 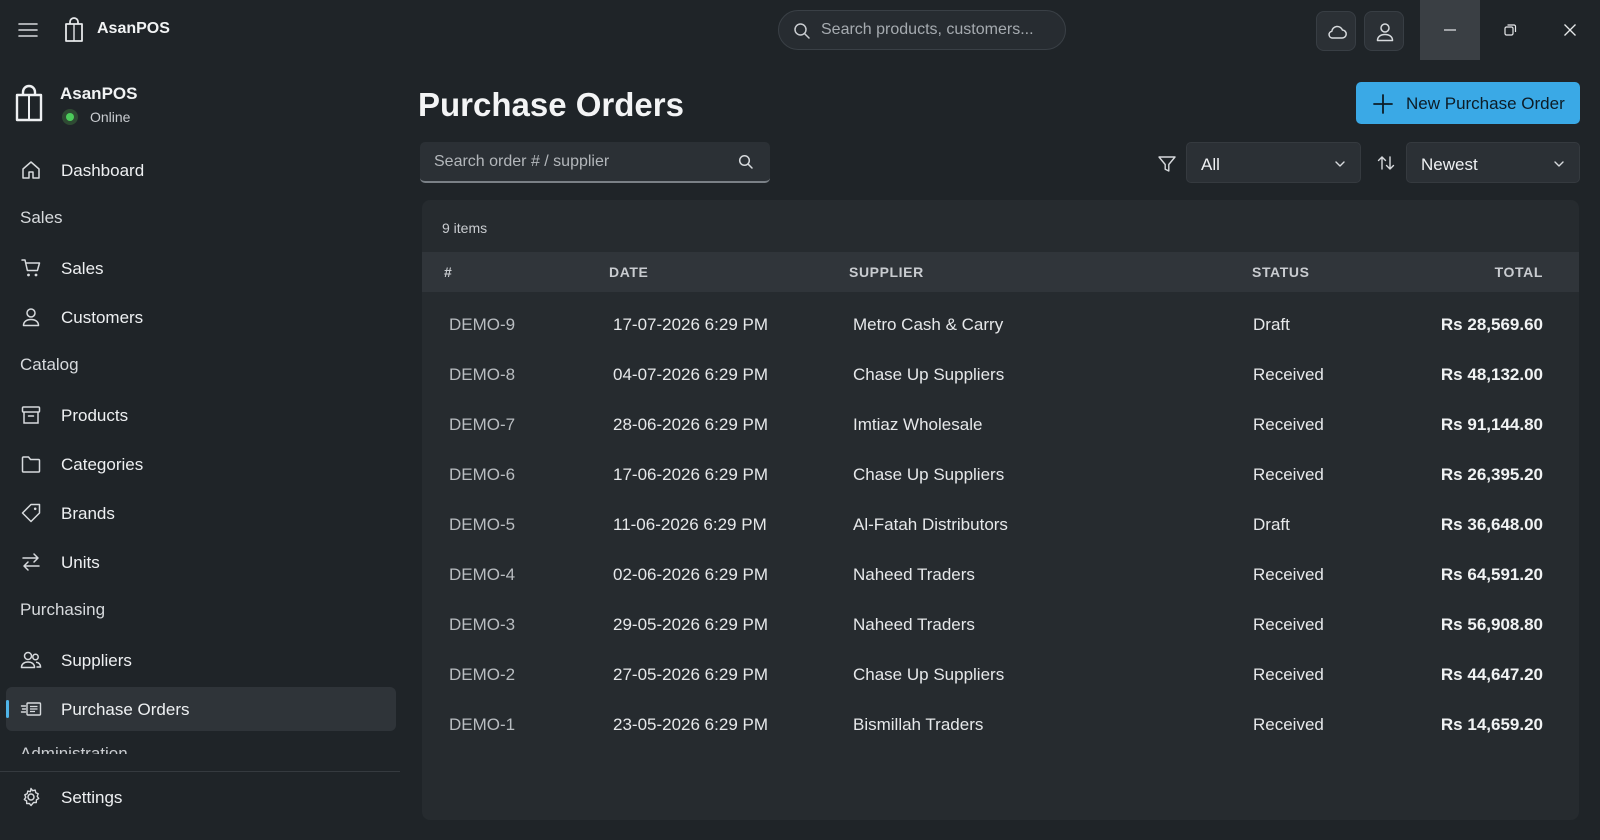 What do you see at coordinates (1519, 272) in the screenshot?
I see `column-header-total: TOTAL` at bounding box center [1519, 272].